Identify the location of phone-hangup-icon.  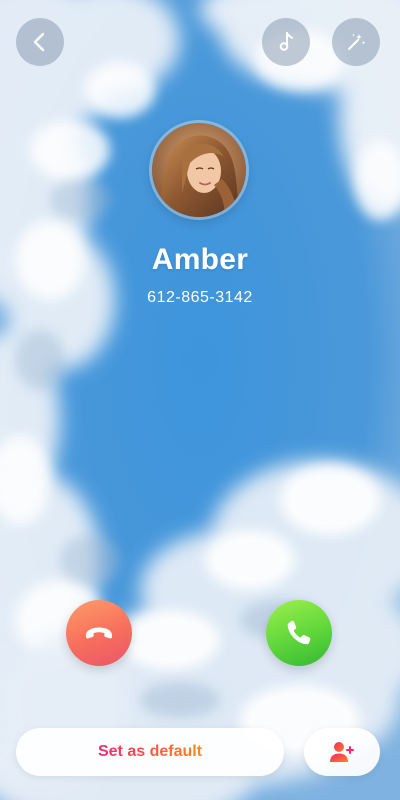
(99, 633).